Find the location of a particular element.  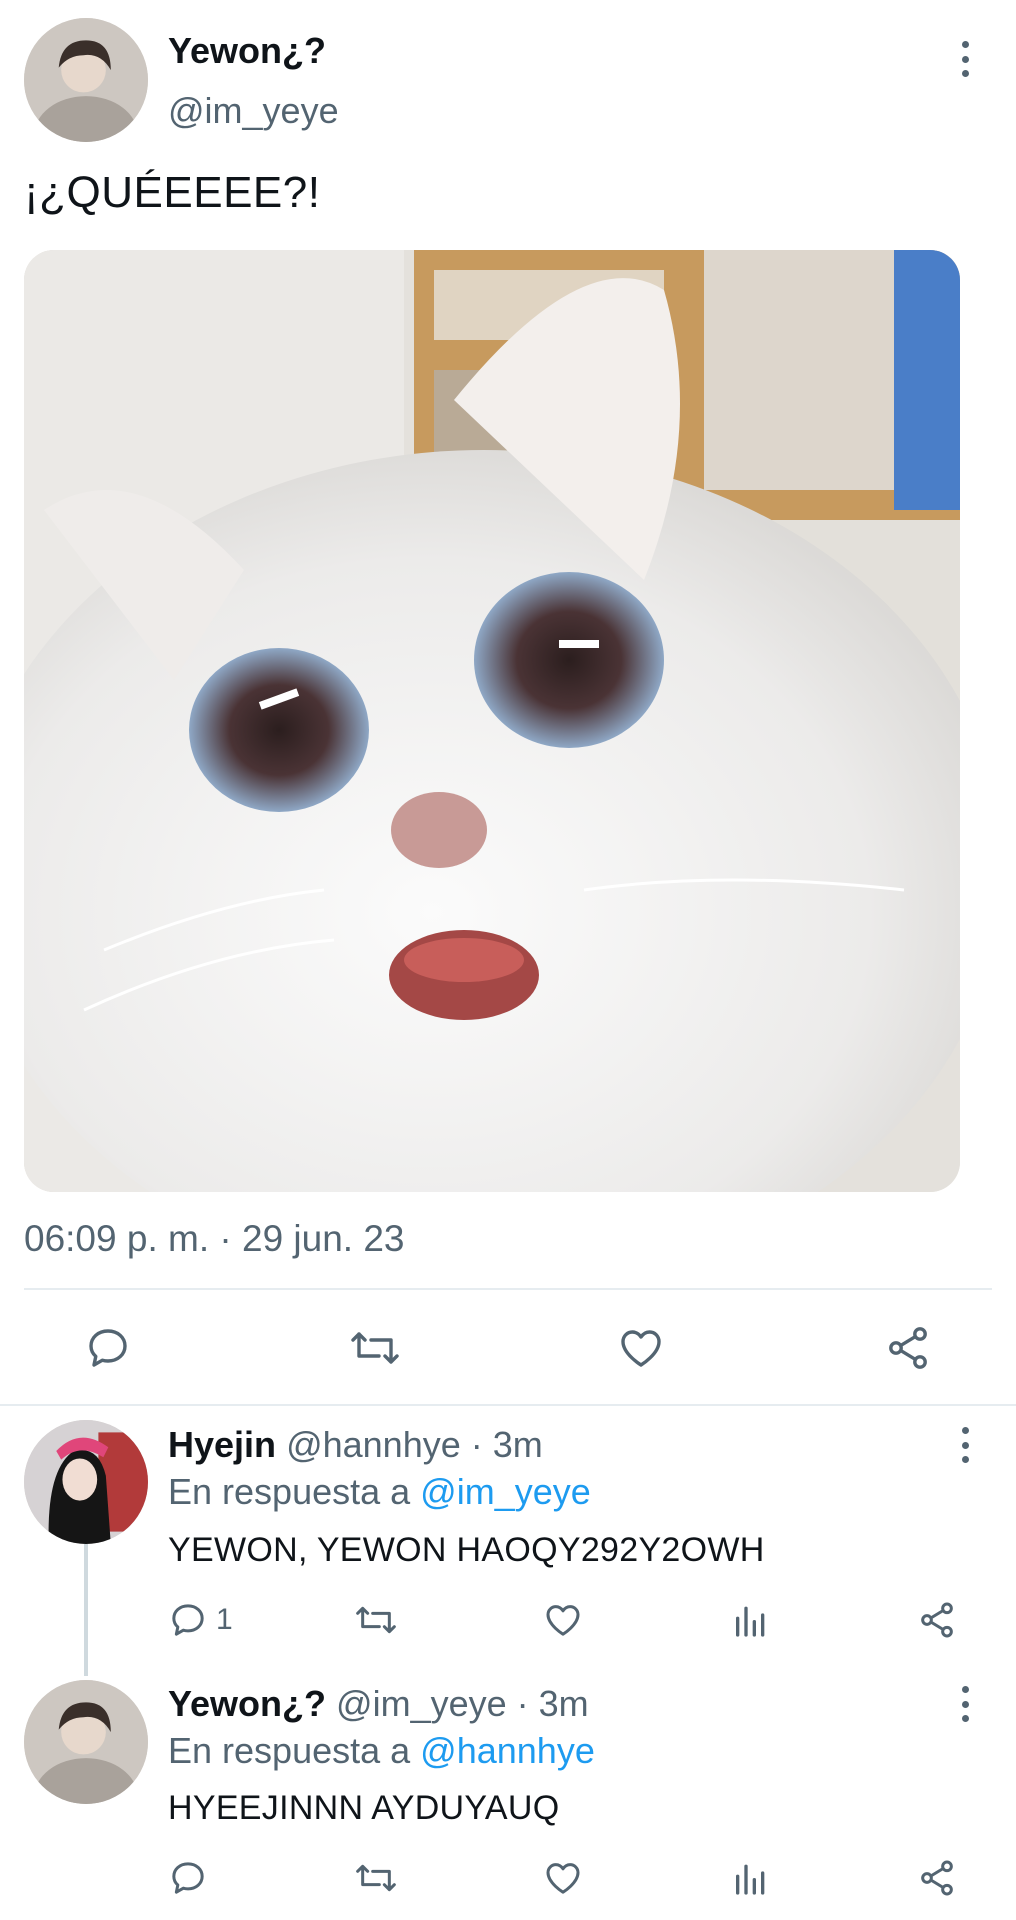

tweet-text: ¡¿QUÉEEEE?! is located at coordinates (172, 192).